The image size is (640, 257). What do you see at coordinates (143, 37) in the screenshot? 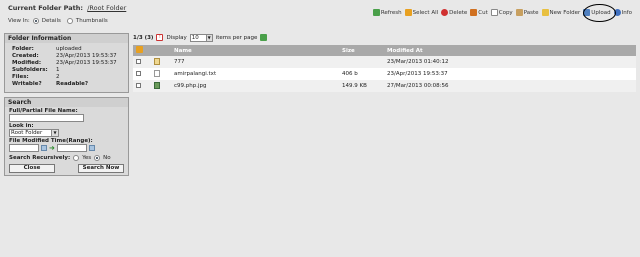
I see `page-position: 1/3 (3)` at bounding box center [143, 37].